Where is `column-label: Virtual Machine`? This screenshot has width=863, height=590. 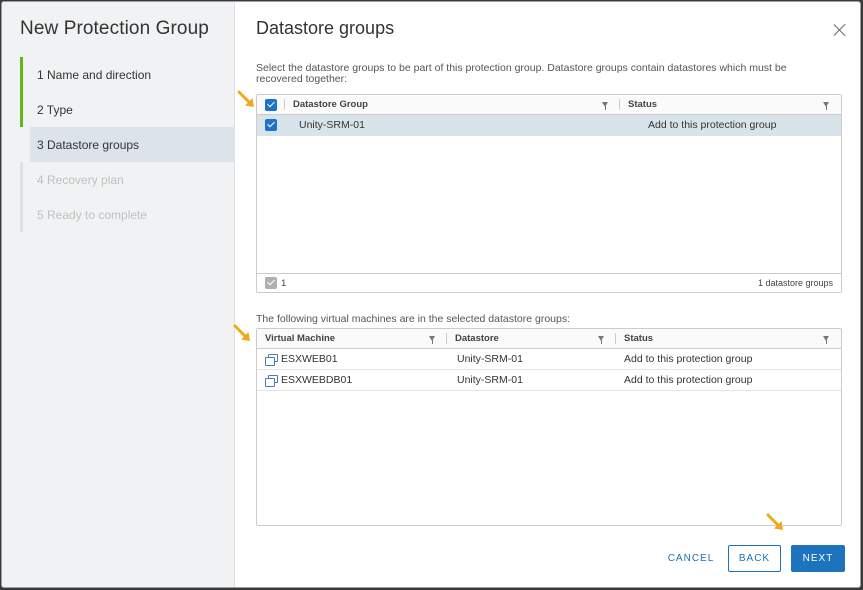
column-label: Virtual Machine is located at coordinates (300, 338).